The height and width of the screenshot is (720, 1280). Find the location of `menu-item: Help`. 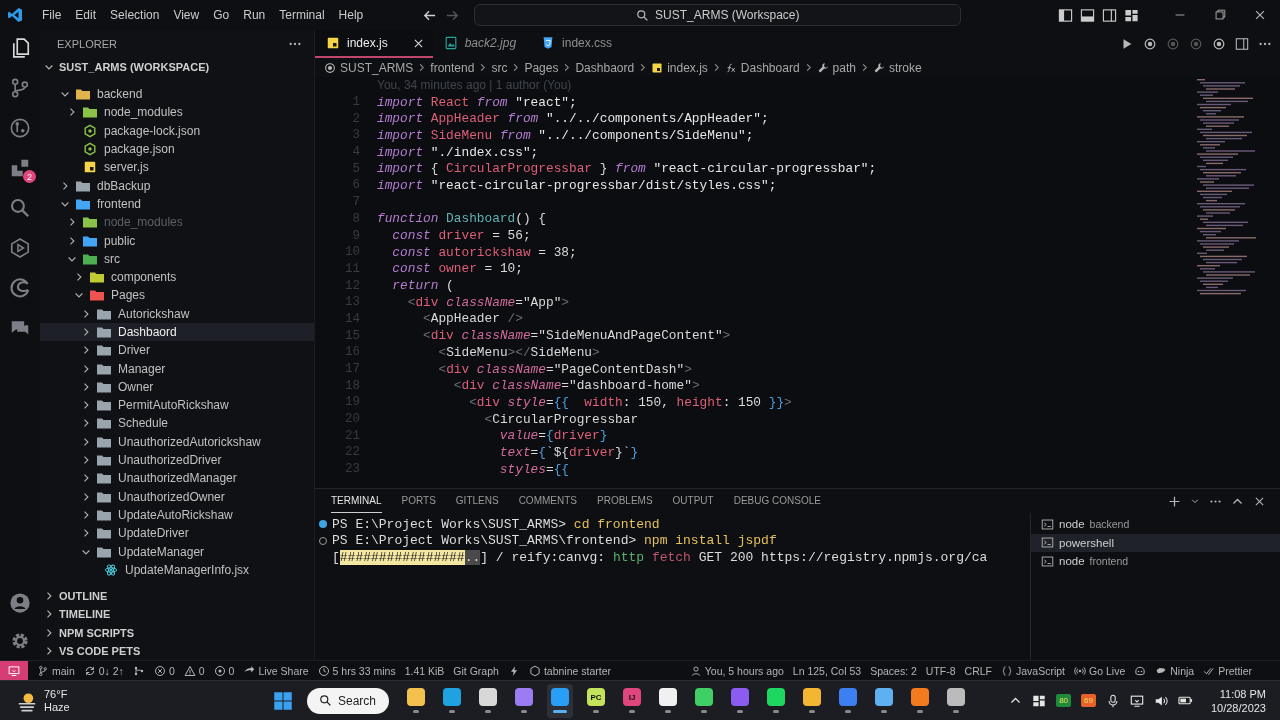

menu-item: Help is located at coordinates (351, 15).